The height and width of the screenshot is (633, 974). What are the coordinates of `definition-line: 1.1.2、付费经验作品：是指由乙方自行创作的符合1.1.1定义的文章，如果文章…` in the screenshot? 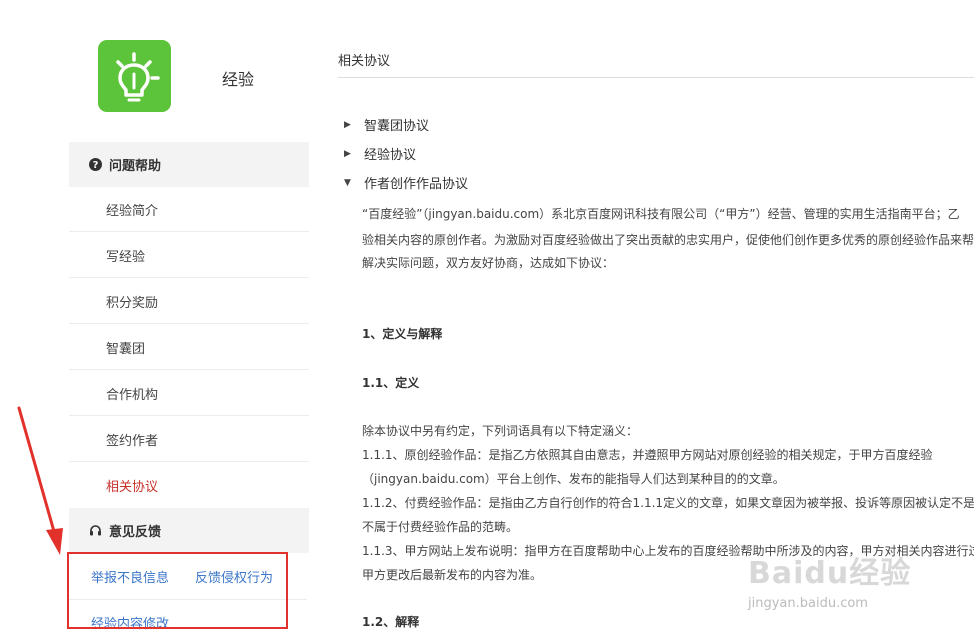 It's located at (668, 503).